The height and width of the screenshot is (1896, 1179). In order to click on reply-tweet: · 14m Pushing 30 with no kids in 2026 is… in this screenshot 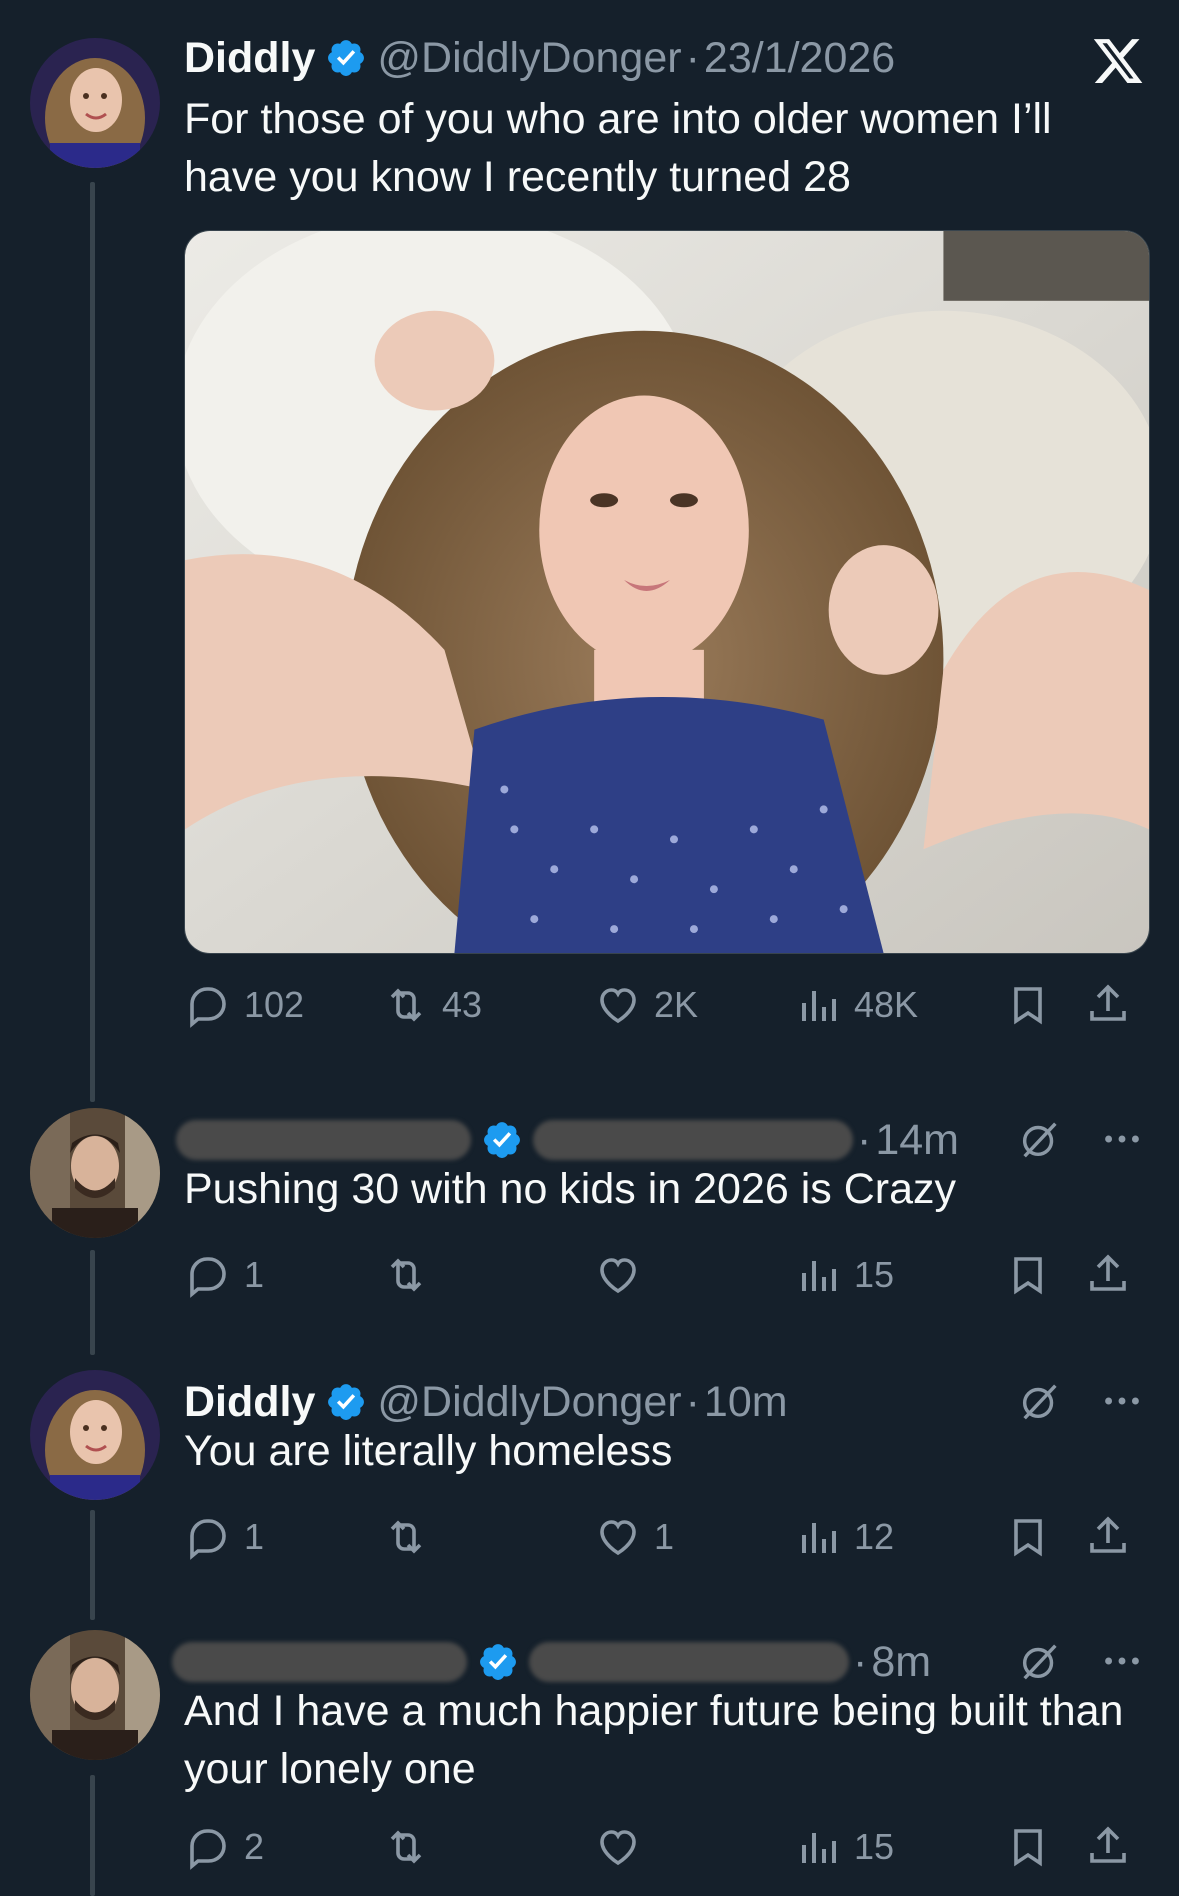, I will do `click(589, 1215)`.